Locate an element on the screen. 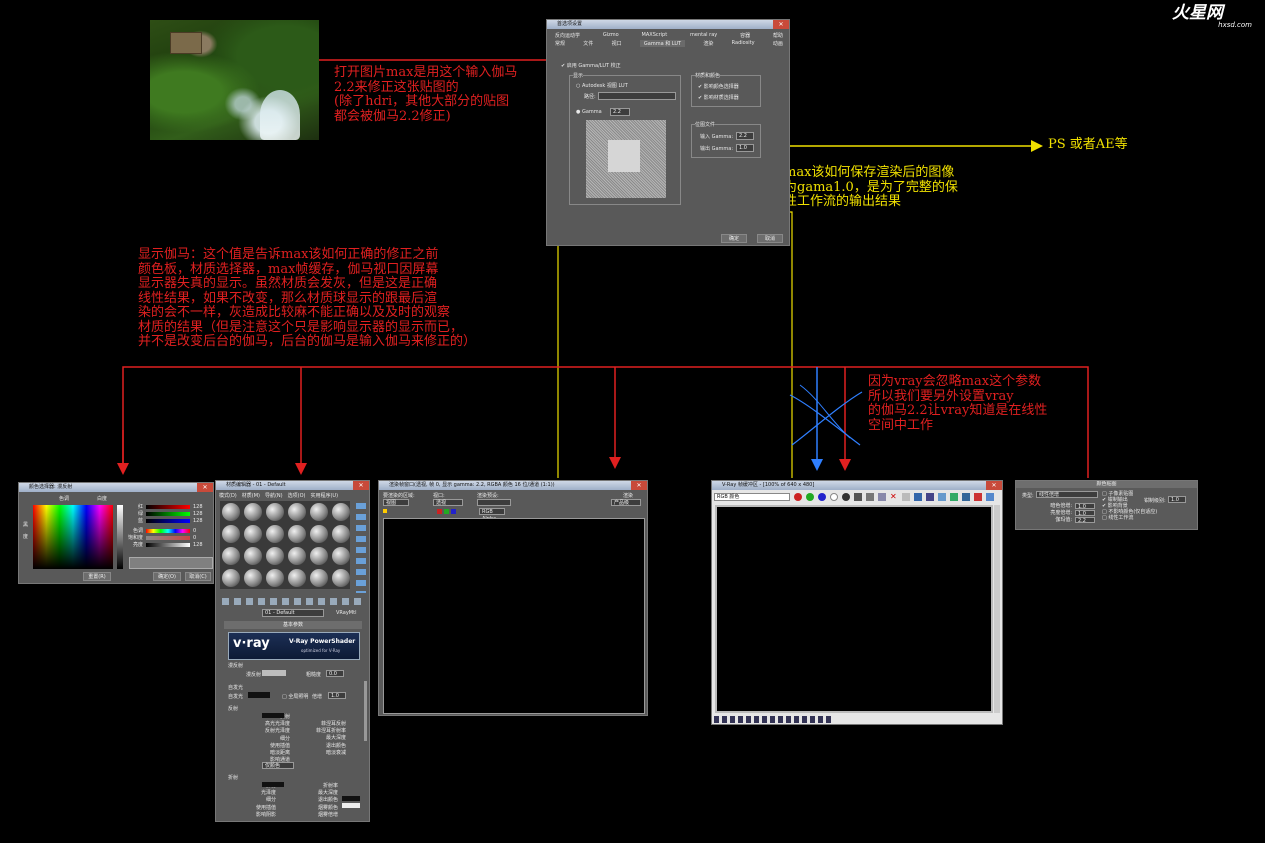 The width and height of the screenshot is (1265, 843). viewport-select: 透视 is located at coordinates (448, 502).